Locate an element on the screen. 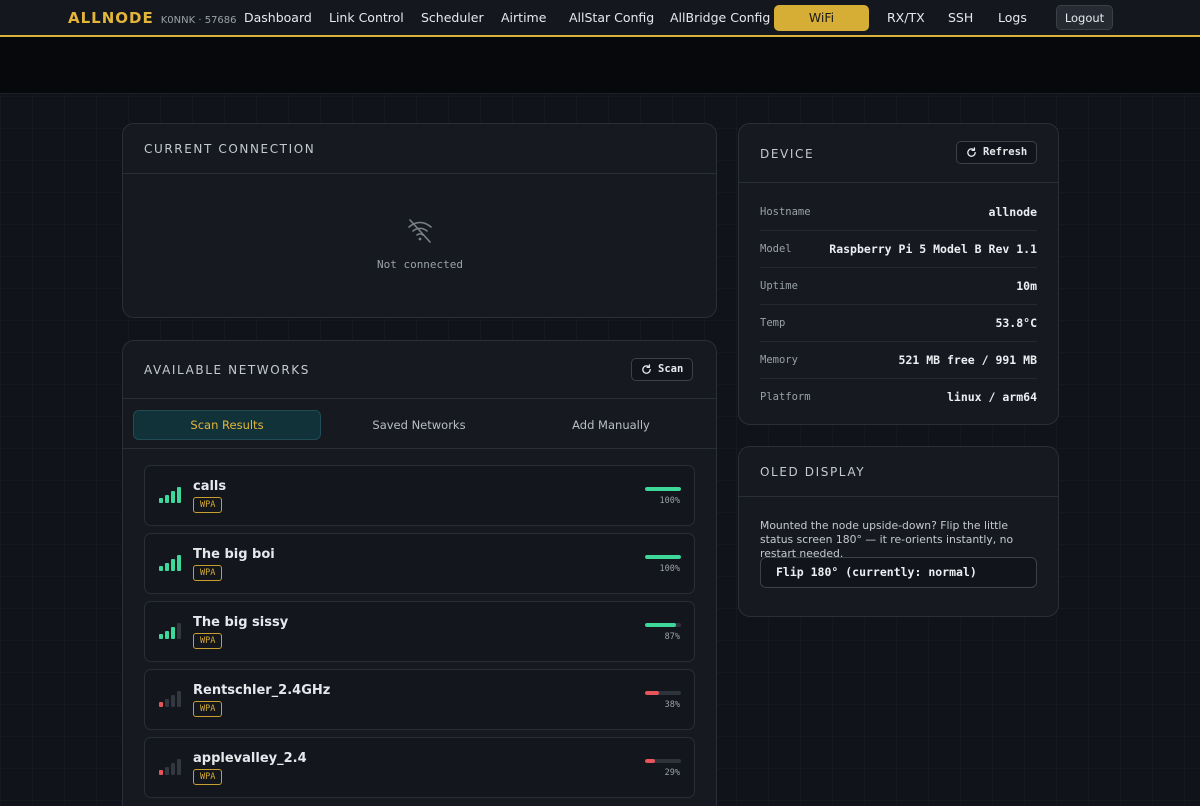 Image resolution: width=1200 pixels, height=806 pixels. refresh-button: Refresh is located at coordinates (997, 152).